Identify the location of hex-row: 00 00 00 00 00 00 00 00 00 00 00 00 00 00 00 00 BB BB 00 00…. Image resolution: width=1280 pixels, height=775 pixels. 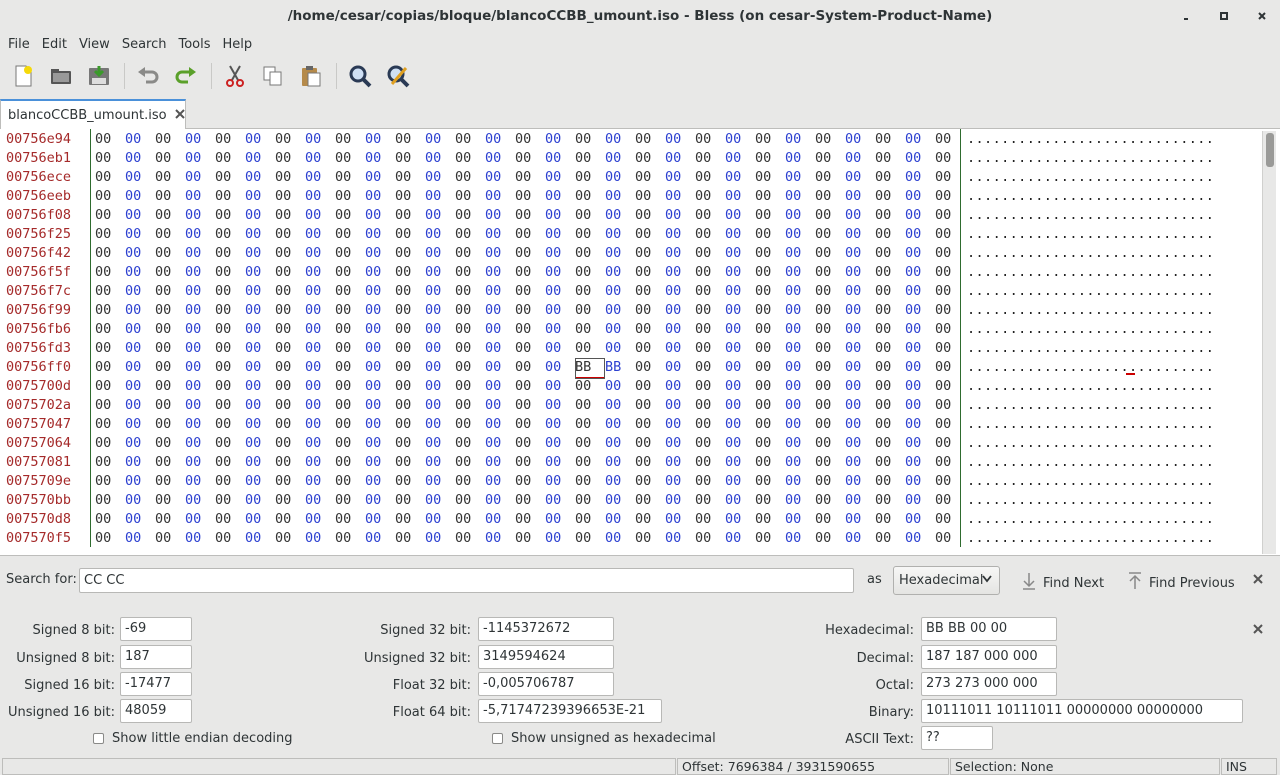
(530, 368).